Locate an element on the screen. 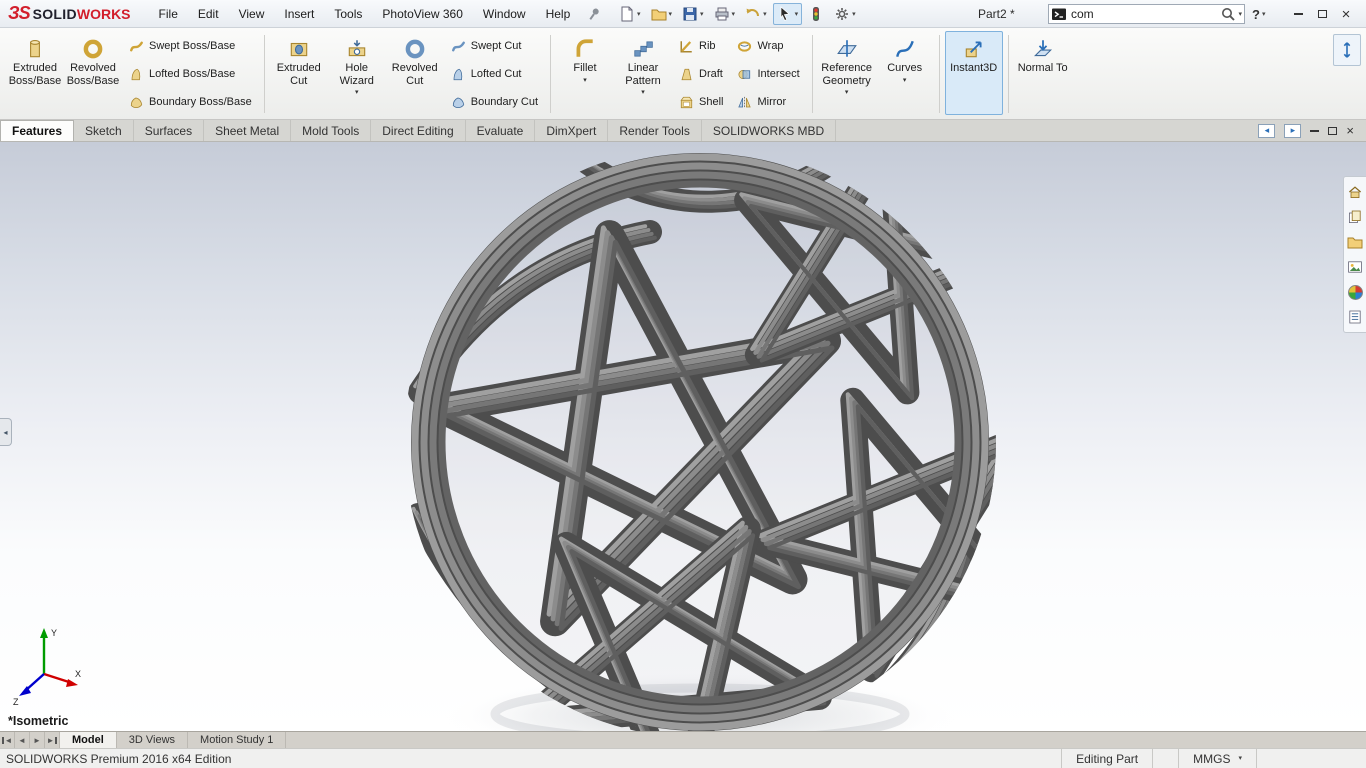 Image resolution: width=1366 pixels, height=768 pixels. curves-flyout-icon: ▾ is located at coordinates (905, 80).